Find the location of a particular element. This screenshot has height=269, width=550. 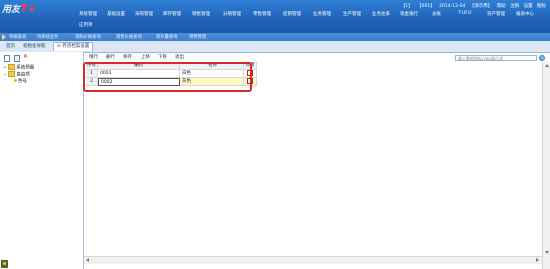

logout-link: 注销 is located at coordinates (514, 6).